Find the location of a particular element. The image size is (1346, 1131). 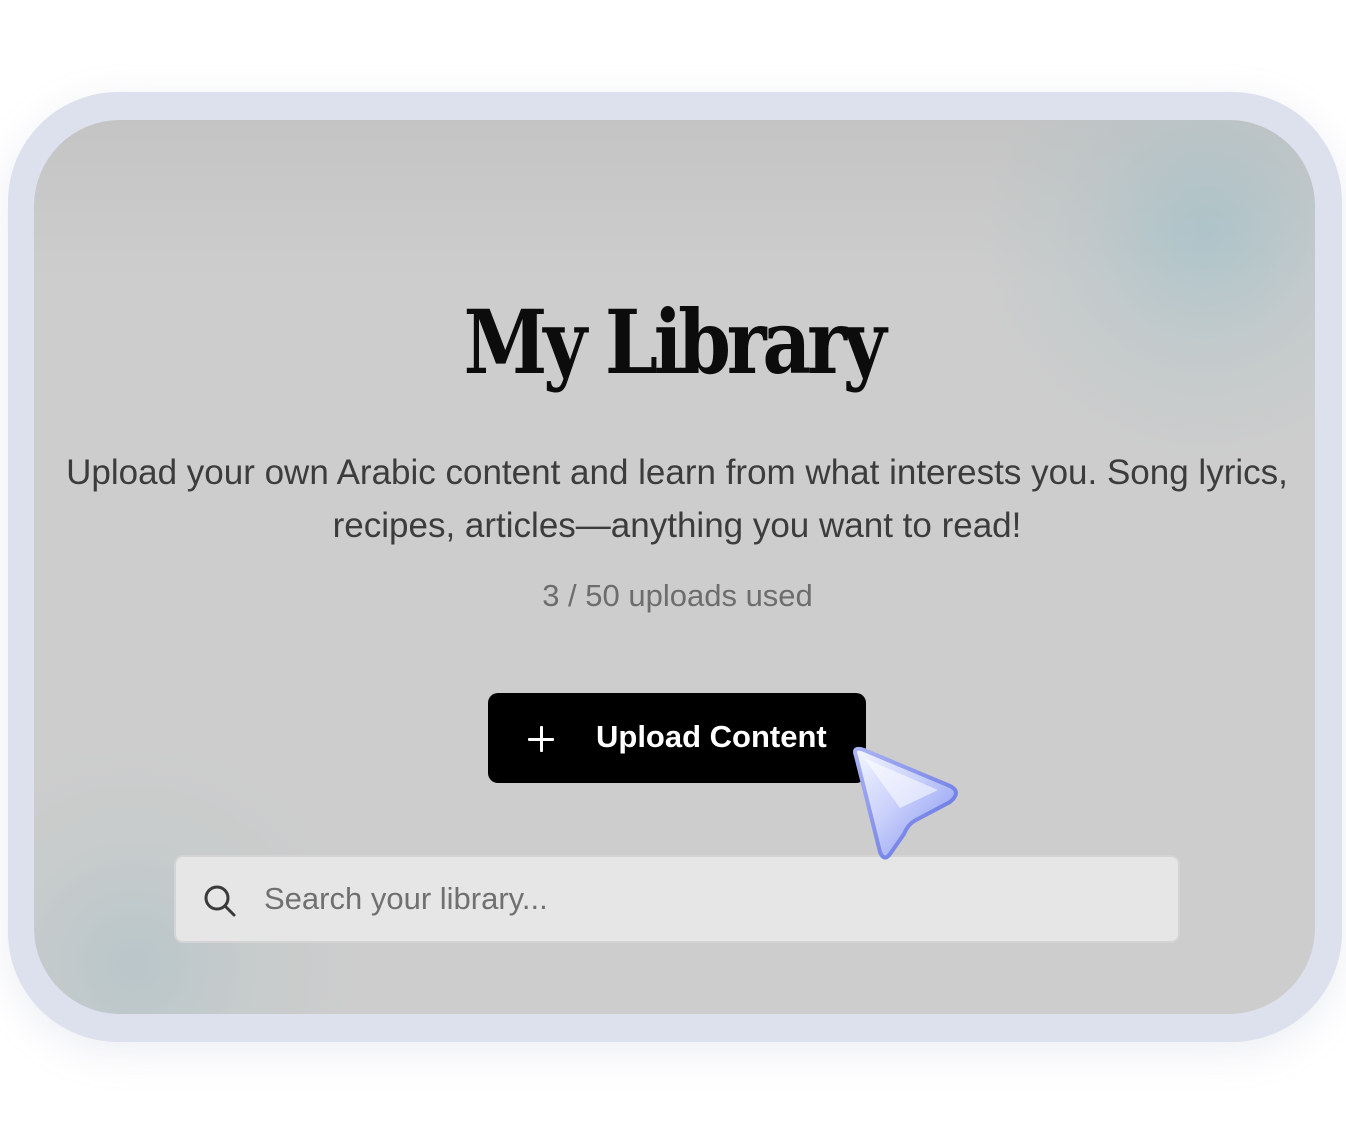

upload-content-label: Upload Content is located at coordinates (711, 736).